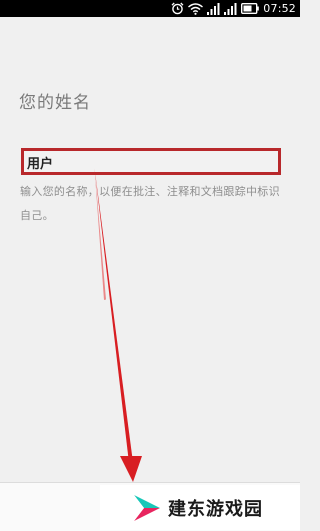  What do you see at coordinates (40, 162) in the screenshot?
I see `name-input-value: 用户` at bounding box center [40, 162].